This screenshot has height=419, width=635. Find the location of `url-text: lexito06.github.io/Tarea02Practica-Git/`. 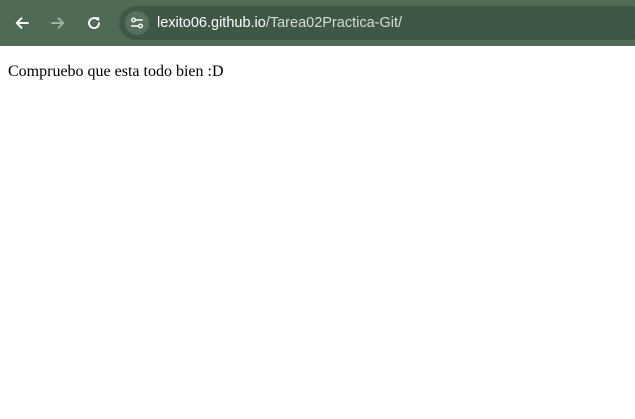

url-text: lexito06.github.io/Tarea02Practica-Git/ is located at coordinates (279, 23).